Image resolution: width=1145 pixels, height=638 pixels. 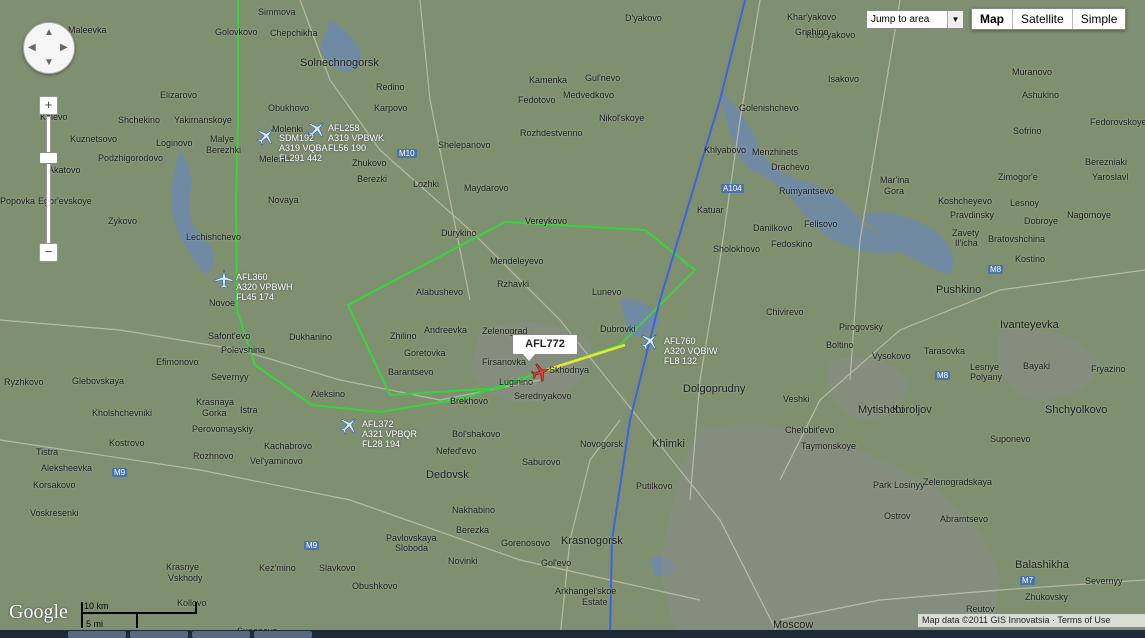 I want to click on place-label: Aleksino, so click(x=328, y=394).